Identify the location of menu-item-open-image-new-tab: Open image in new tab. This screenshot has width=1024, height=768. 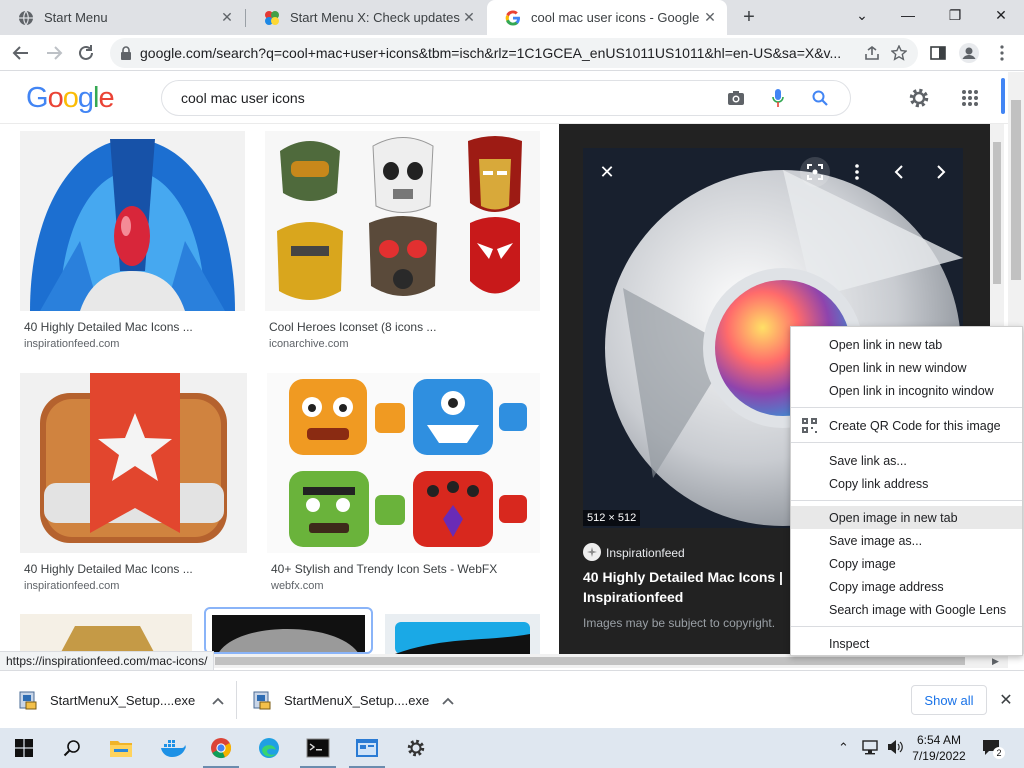
(906, 517).